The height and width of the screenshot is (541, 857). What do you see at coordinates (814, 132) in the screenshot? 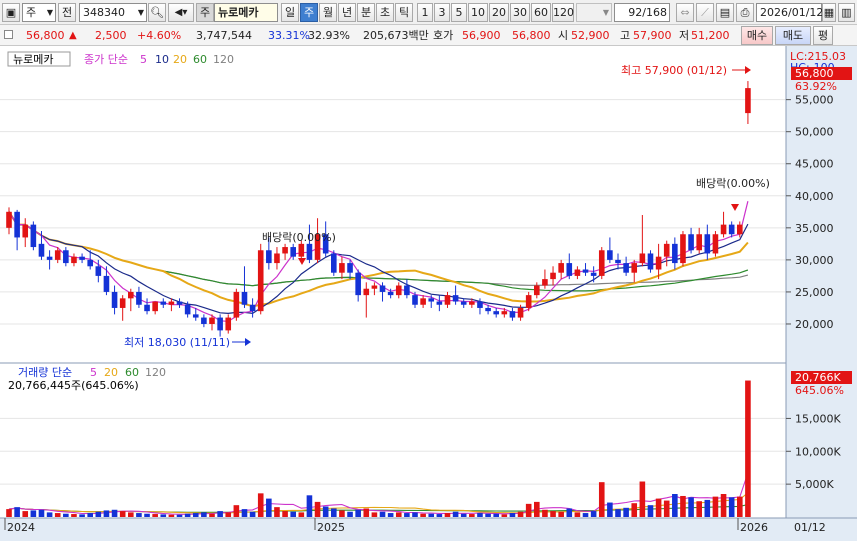
I see `price-tick-label: 50,000` at bounding box center [814, 132].